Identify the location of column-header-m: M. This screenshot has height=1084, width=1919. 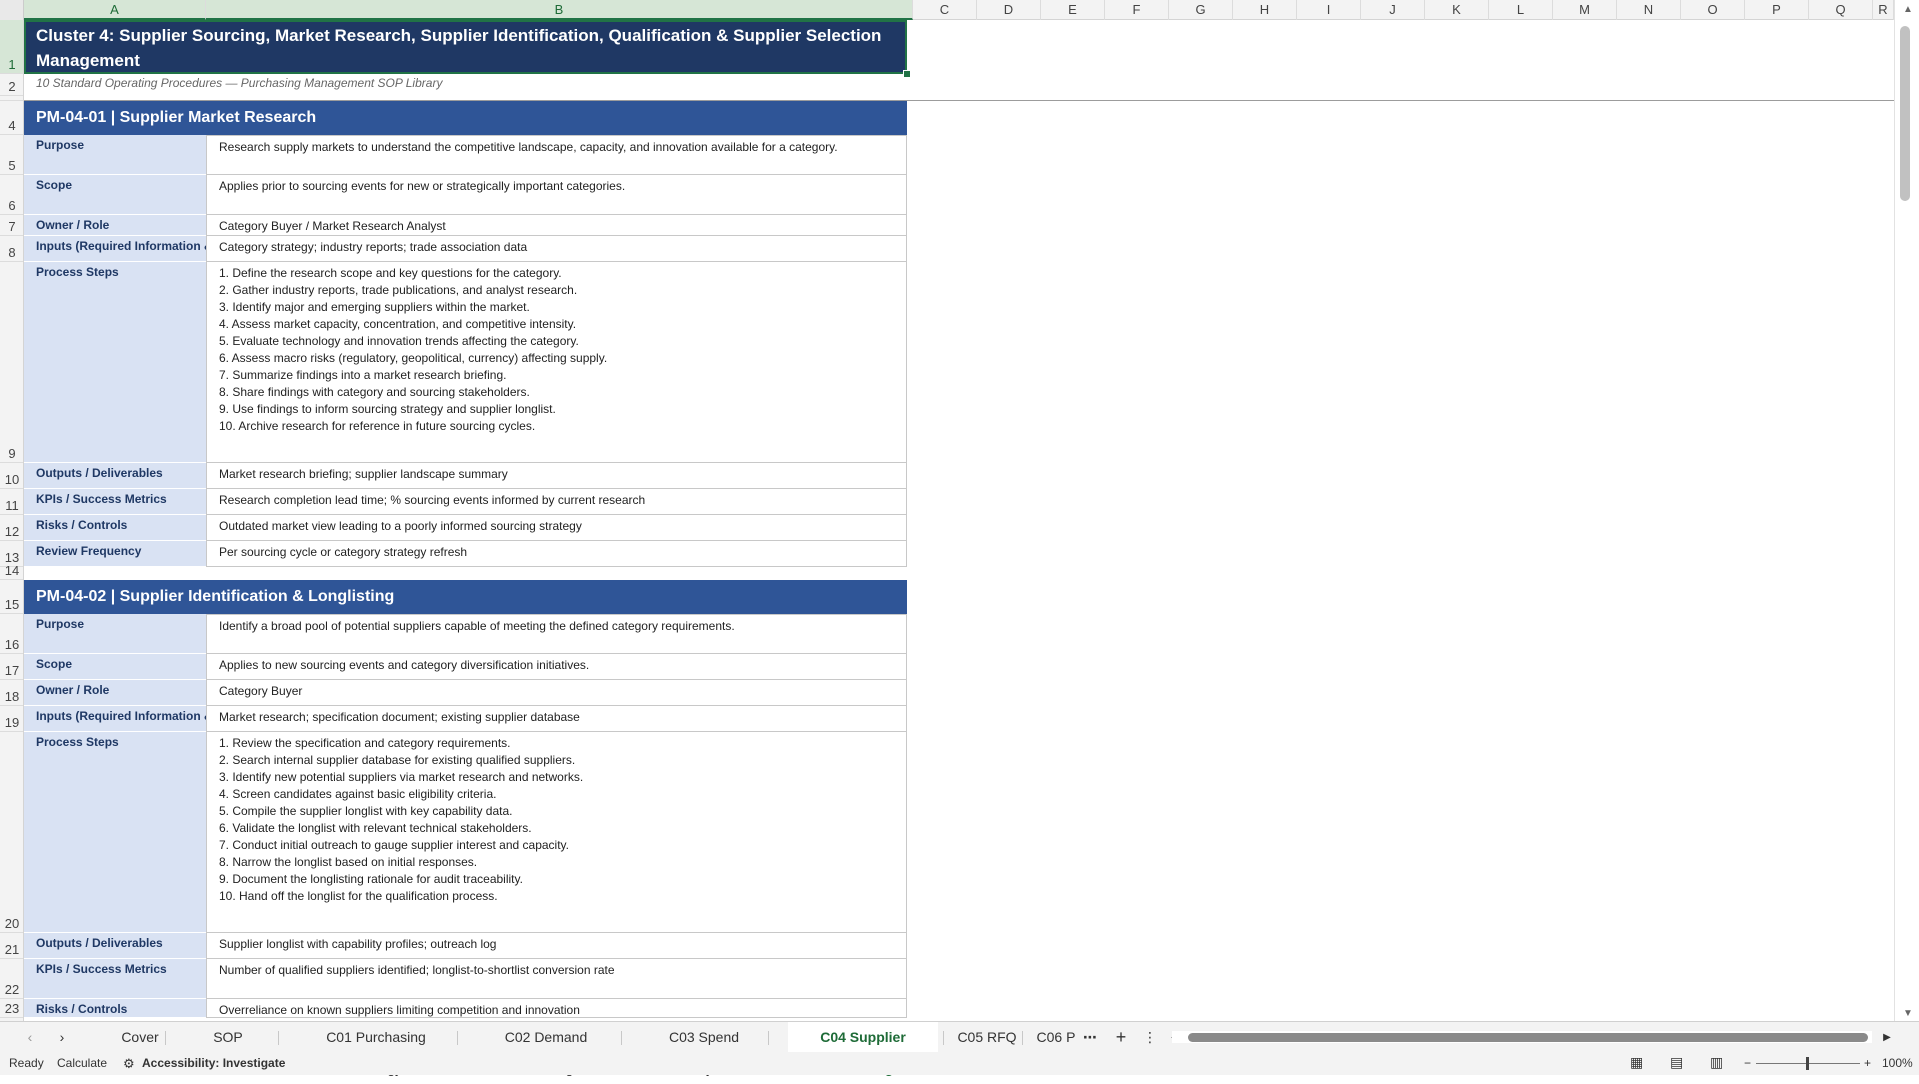
(1585, 10).